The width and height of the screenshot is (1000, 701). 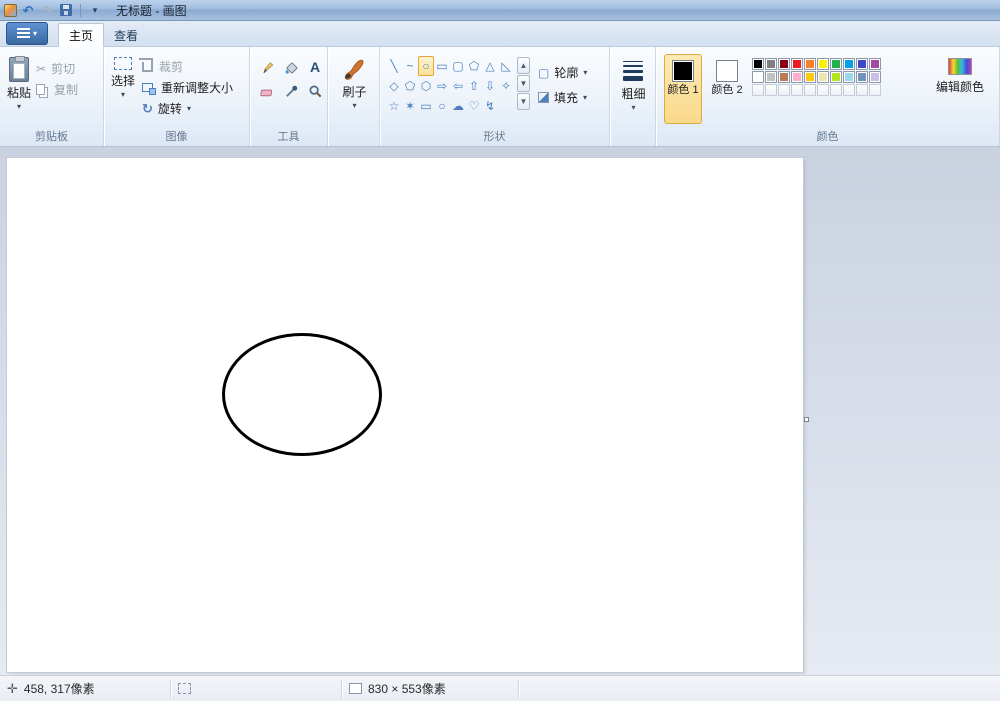 What do you see at coordinates (57, 89) in the screenshot?
I see `copy-button: 复制` at bounding box center [57, 89].